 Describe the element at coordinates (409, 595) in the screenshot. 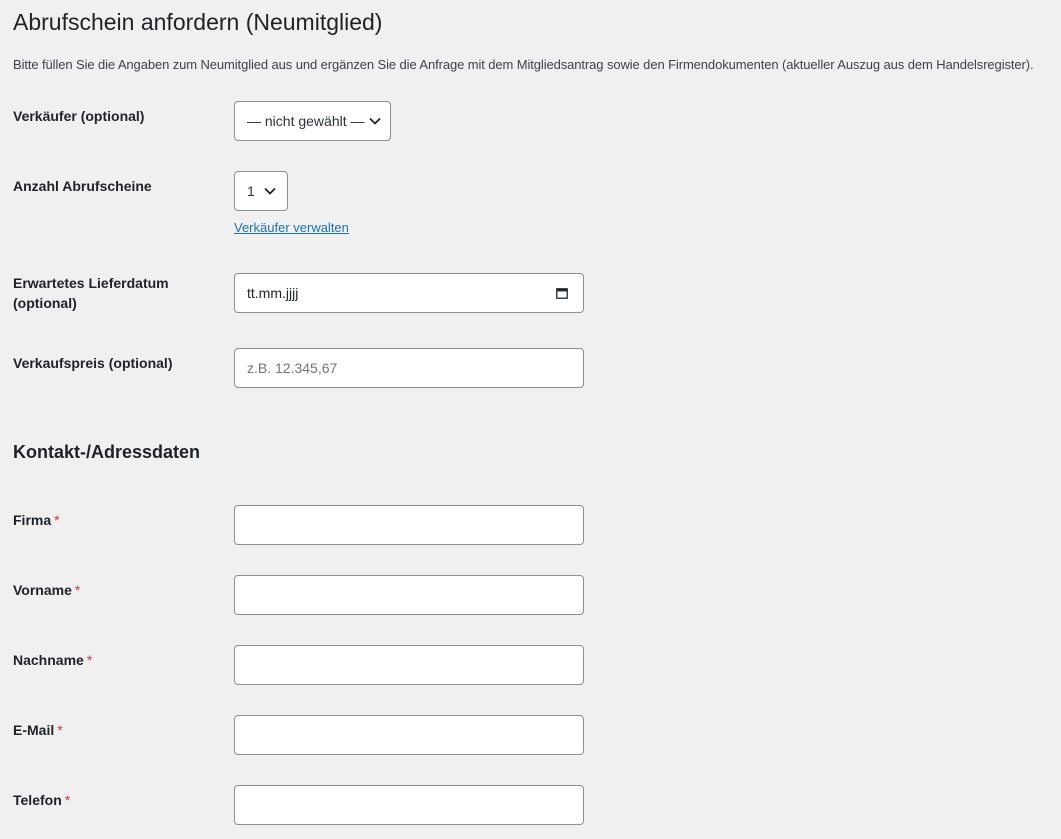

I see `first-name-input` at that location.